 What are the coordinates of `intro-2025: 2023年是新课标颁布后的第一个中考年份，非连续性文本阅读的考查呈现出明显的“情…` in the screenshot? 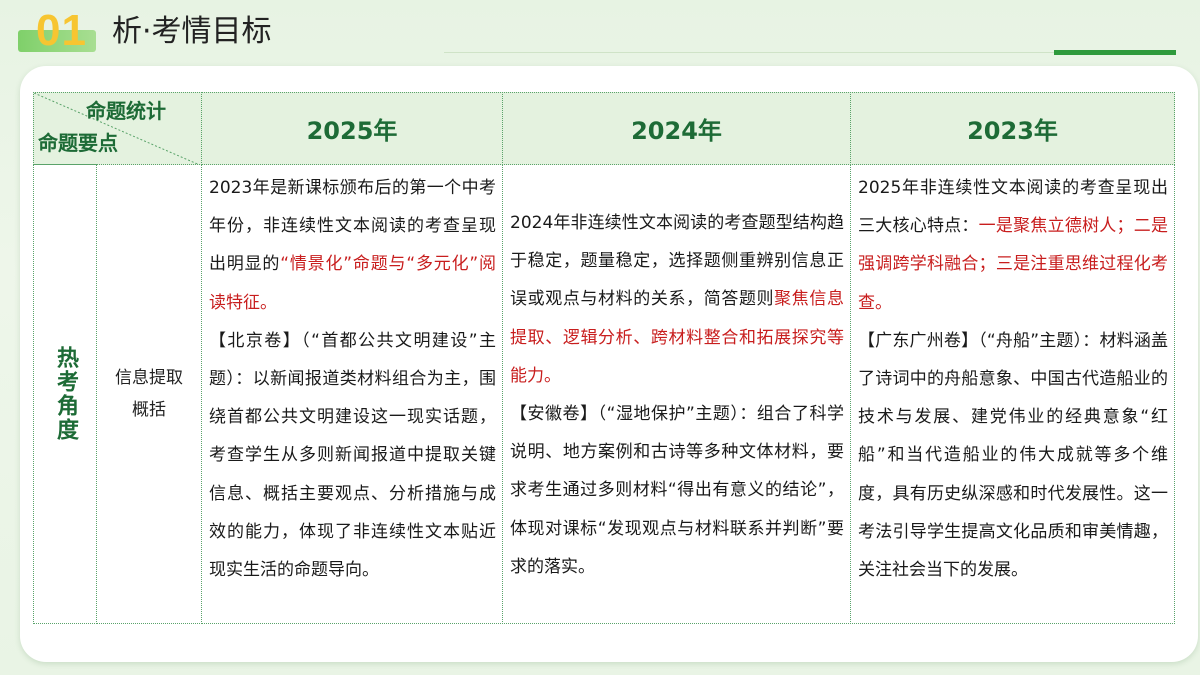 It's located at (353, 245).